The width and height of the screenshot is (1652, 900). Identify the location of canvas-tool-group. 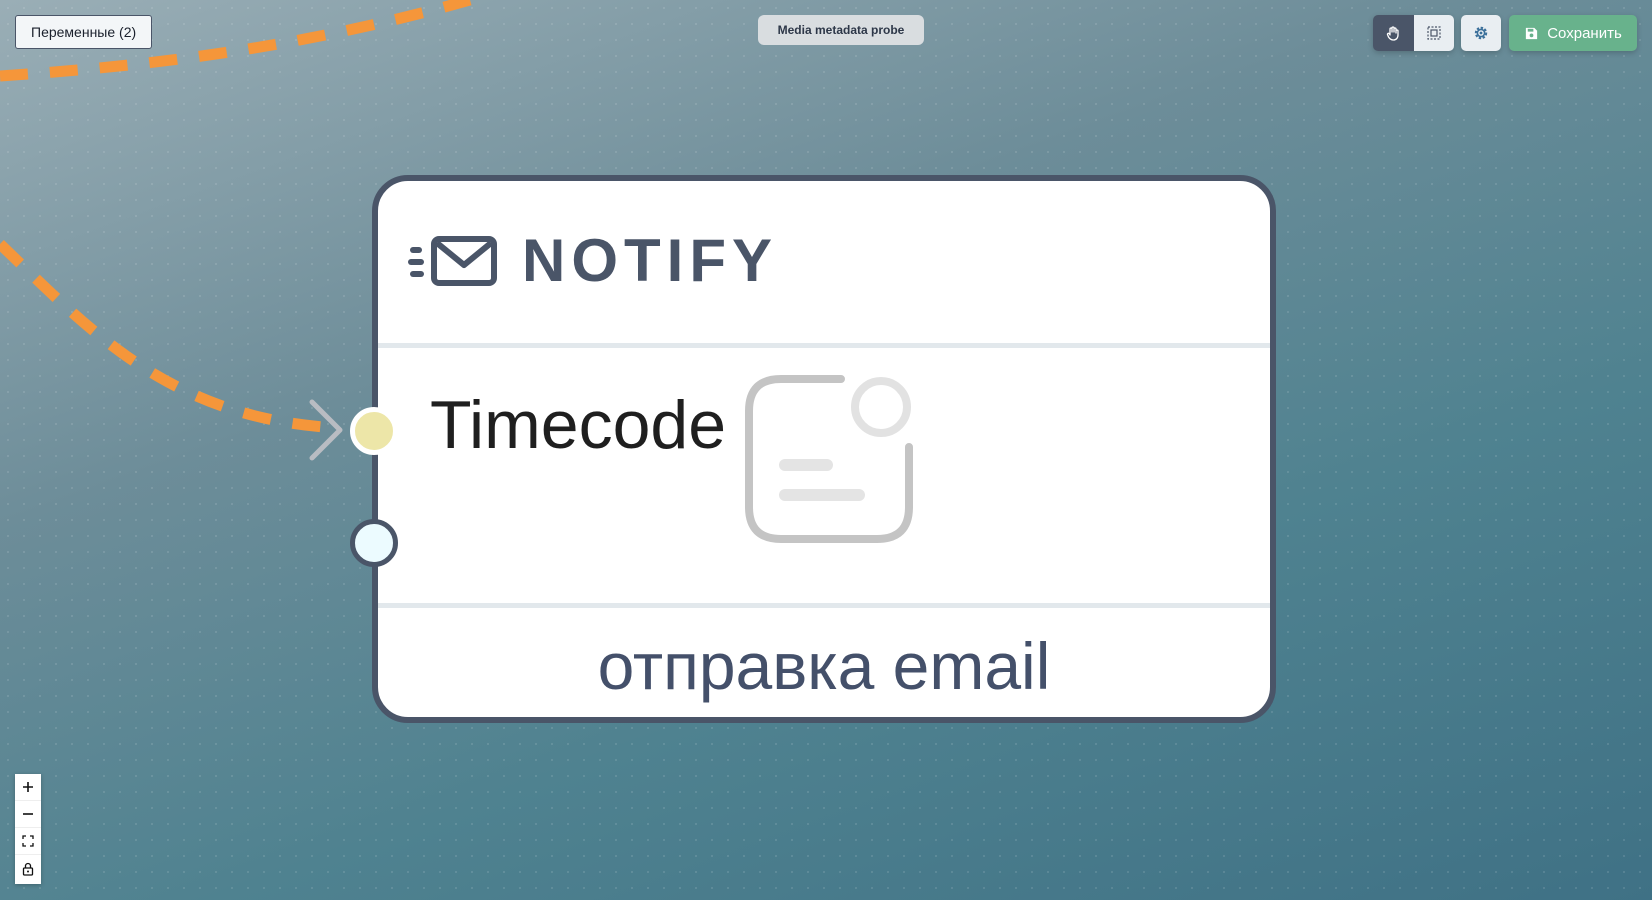
(1413, 33).